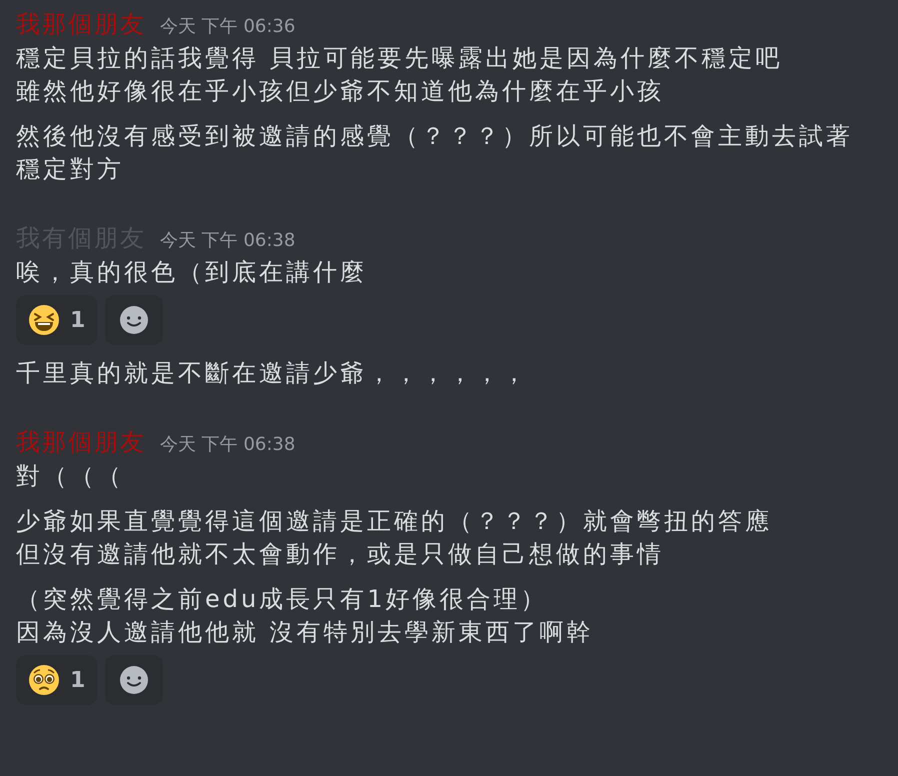 This screenshot has height=776, width=898. Describe the element at coordinates (434, 136) in the screenshot. I see `message-text: 然後他沒有感受到被邀請的感覺（？？？）所以可能也不會主動去試著` at that location.